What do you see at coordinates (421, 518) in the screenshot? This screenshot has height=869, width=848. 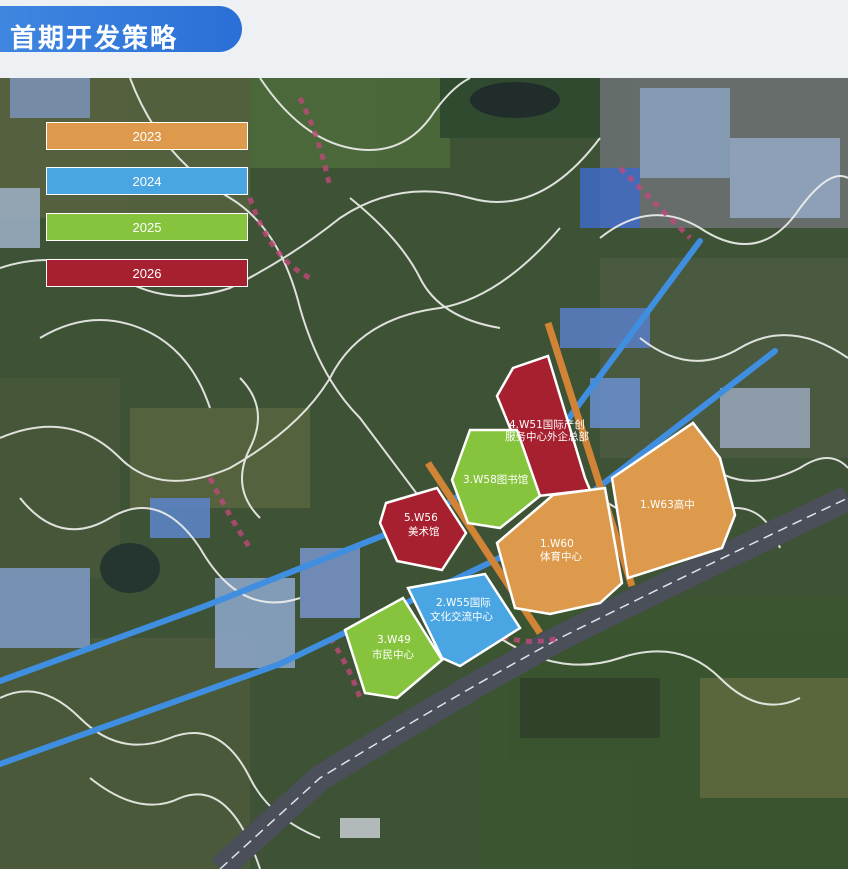 I see `parcel-w56-label-1: 5.W56` at bounding box center [421, 518].